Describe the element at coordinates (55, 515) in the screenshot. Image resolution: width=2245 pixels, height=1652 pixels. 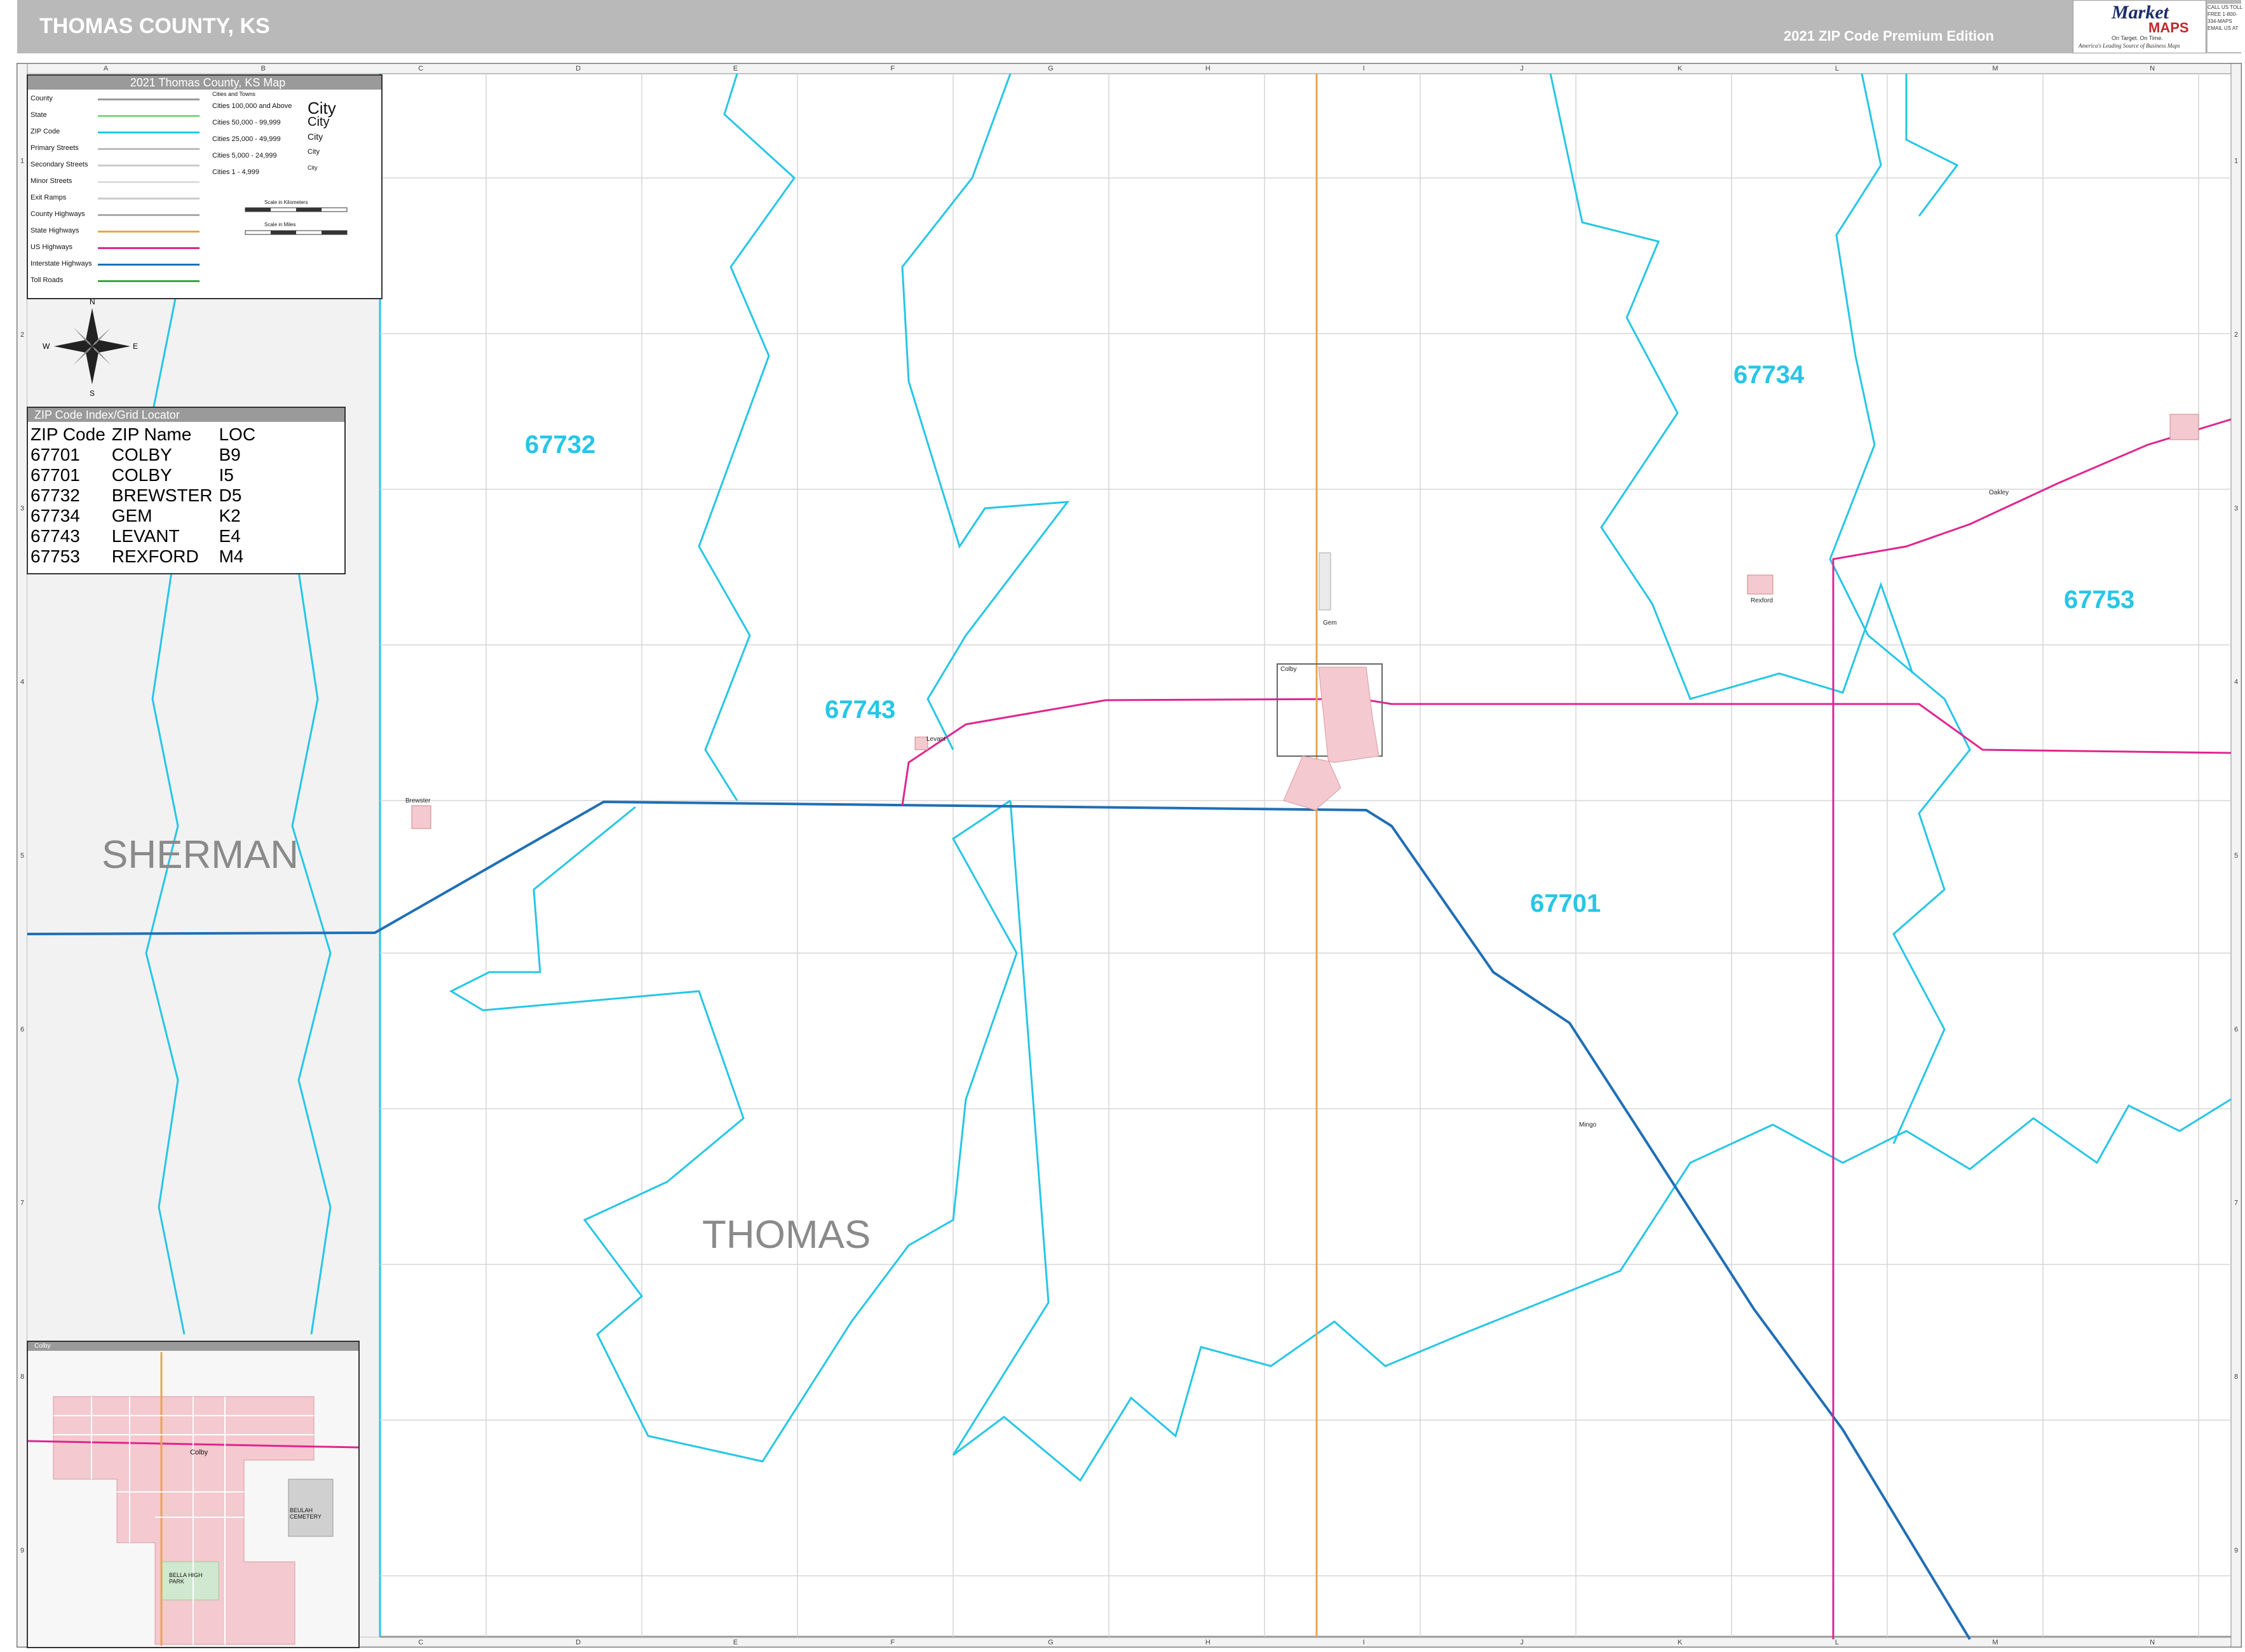
I see `zip-index-cell: 67734` at that location.